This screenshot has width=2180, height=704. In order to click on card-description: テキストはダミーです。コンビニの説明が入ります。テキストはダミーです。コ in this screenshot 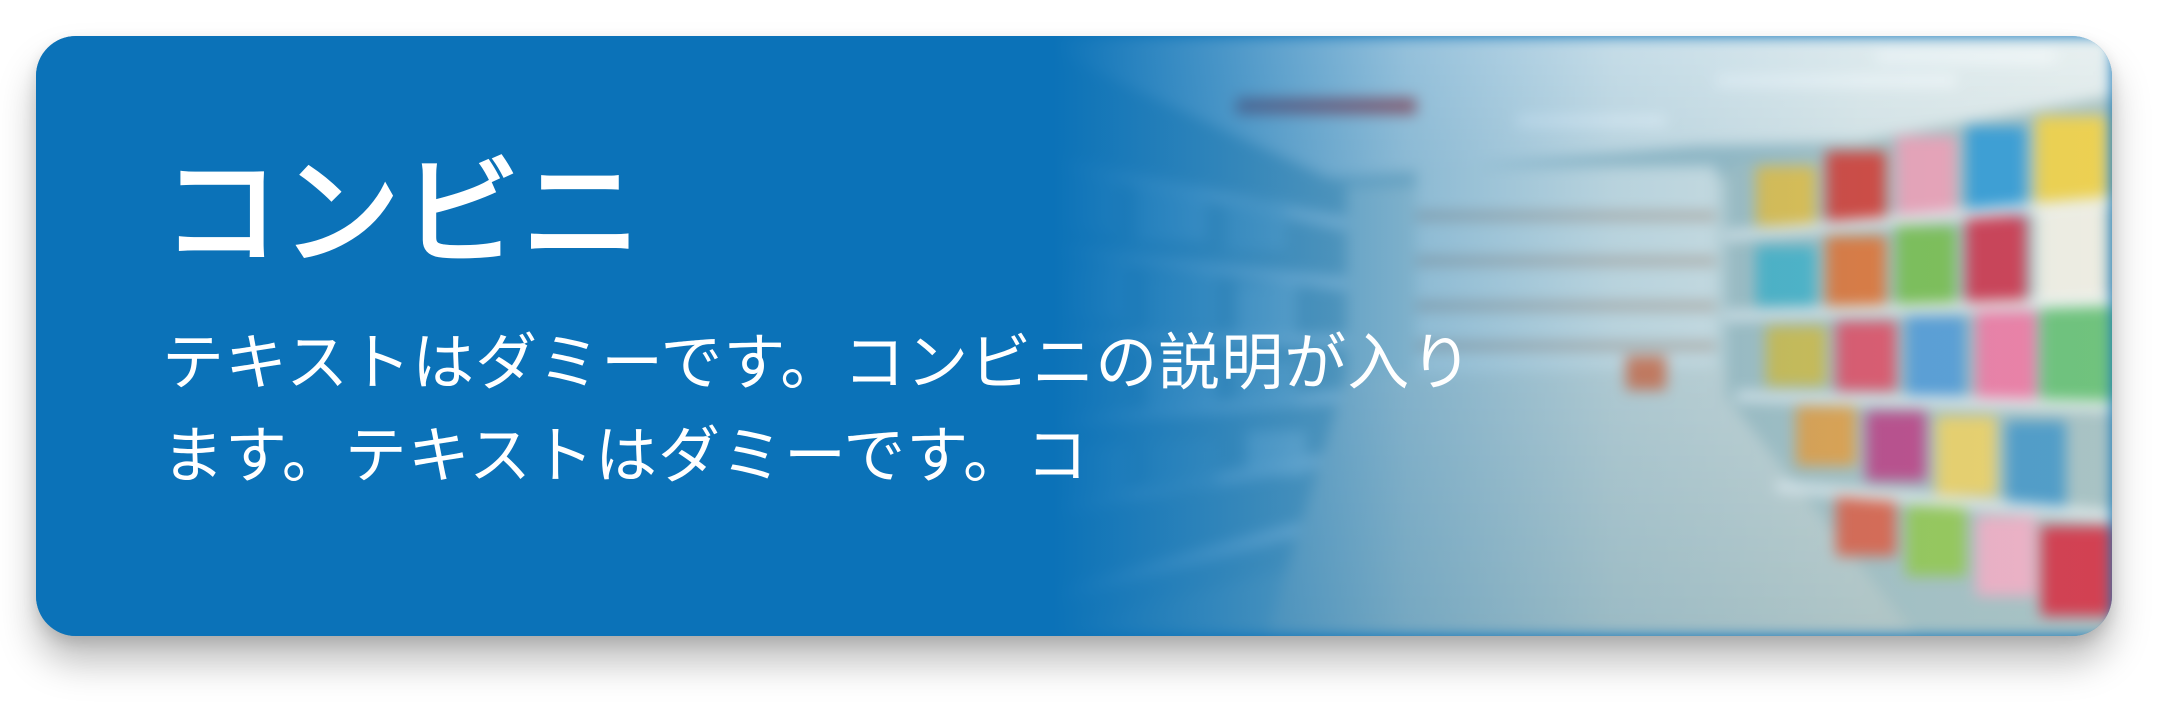, I will do `click(818, 409)`.